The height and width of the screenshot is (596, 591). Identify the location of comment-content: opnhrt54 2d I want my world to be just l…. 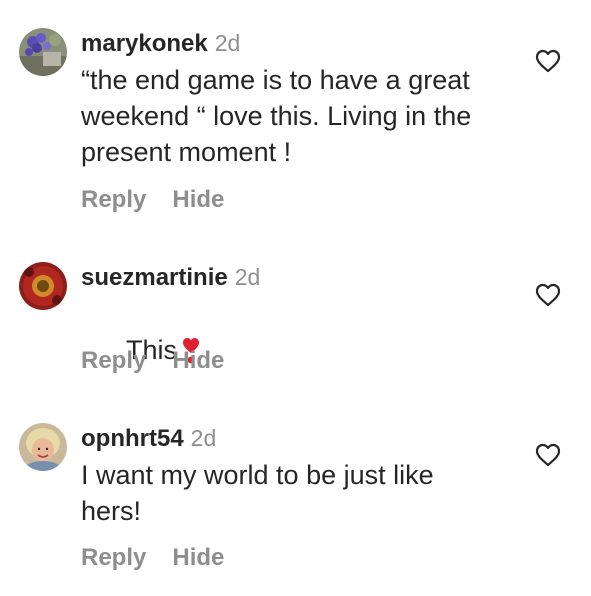
(301, 476).